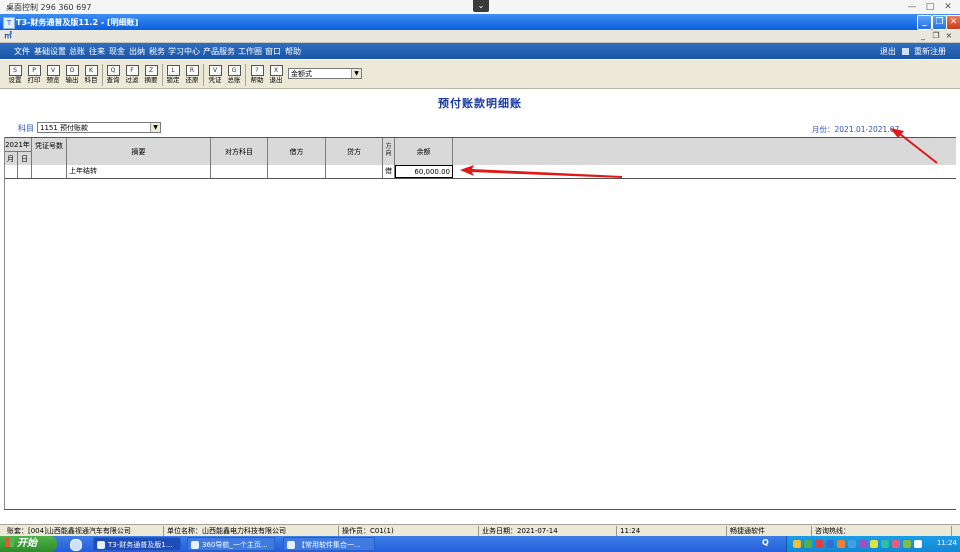 This screenshot has height=552, width=960. I want to click on taskbar-clock: 11:24, so click(946, 543).